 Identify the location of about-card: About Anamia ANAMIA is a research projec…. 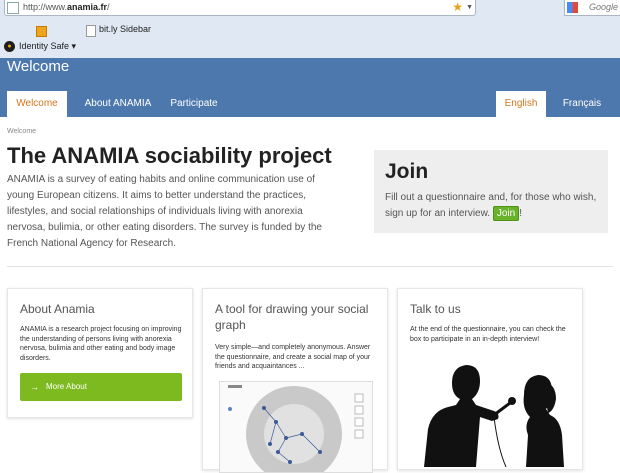
(100, 353).